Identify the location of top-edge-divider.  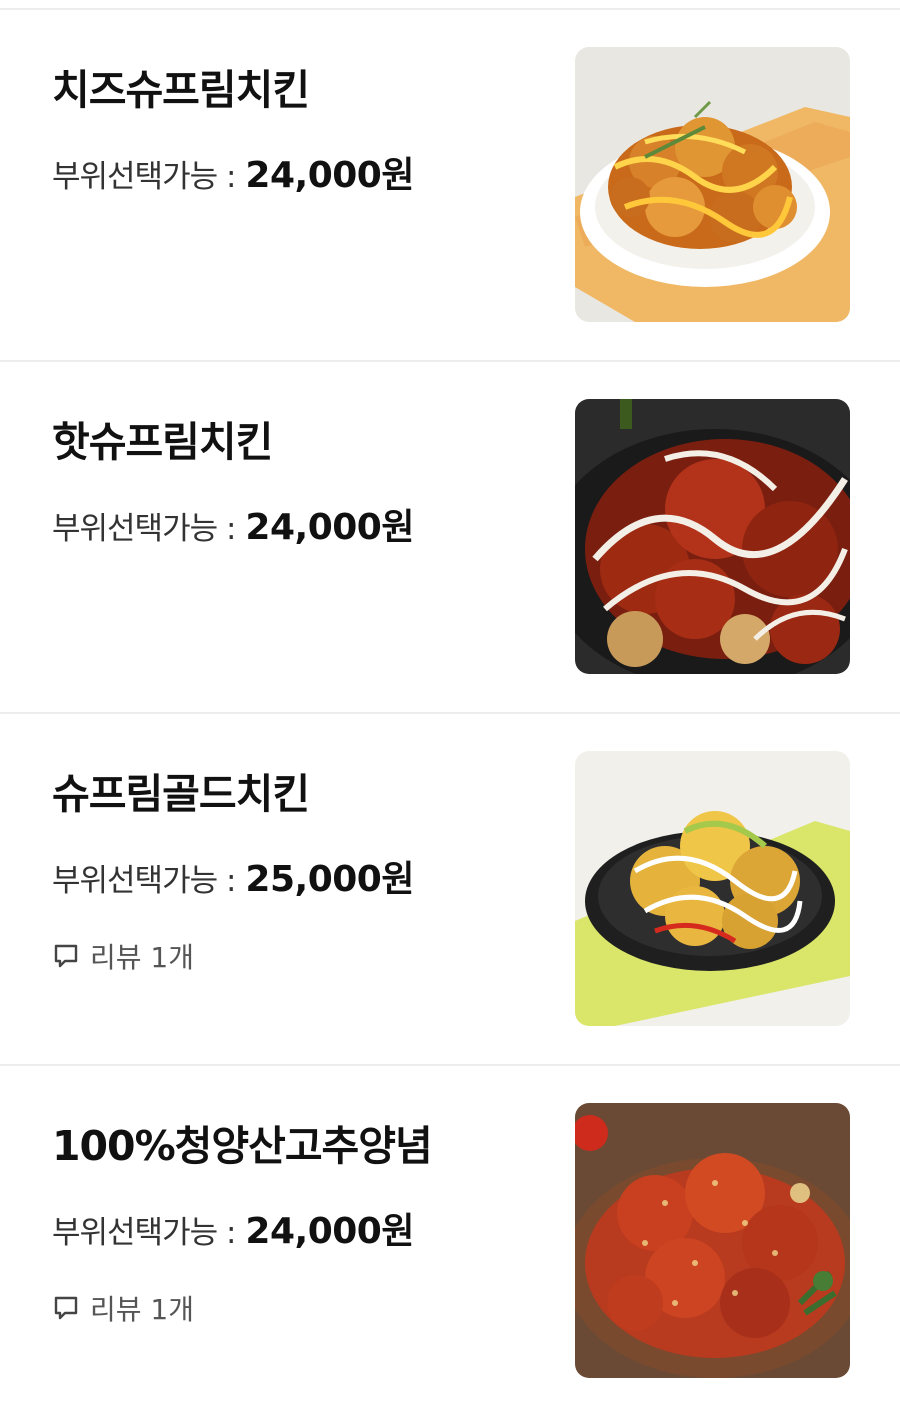
(450, 5).